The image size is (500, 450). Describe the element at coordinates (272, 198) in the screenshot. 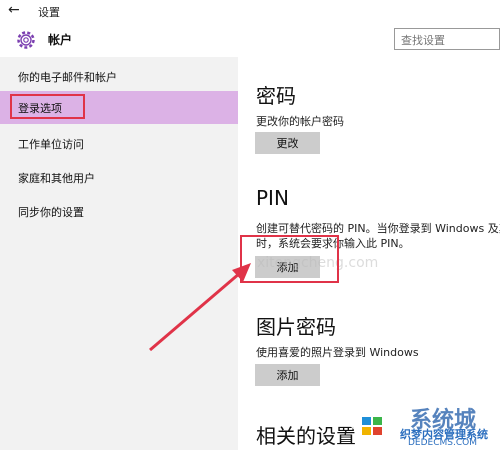

I see `pin-title: PIN` at that location.